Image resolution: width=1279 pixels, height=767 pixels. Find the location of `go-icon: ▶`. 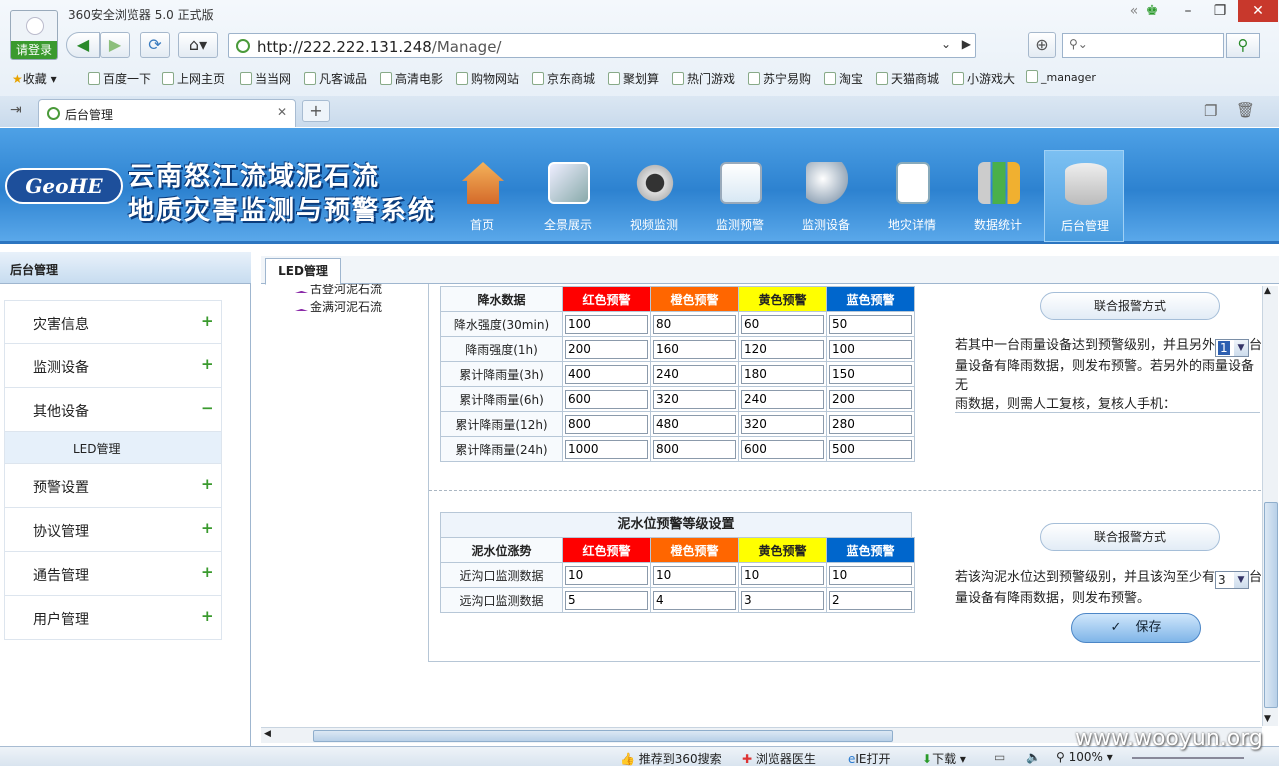

go-icon: ▶ is located at coordinates (966, 44).